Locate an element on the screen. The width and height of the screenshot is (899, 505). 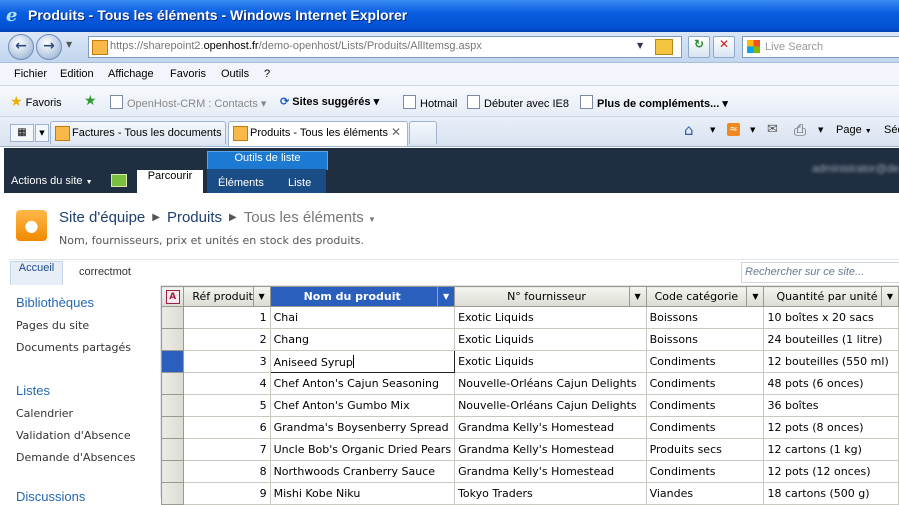
column-header-categorie: Code catégorie ▼ is located at coordinates (705, 296).